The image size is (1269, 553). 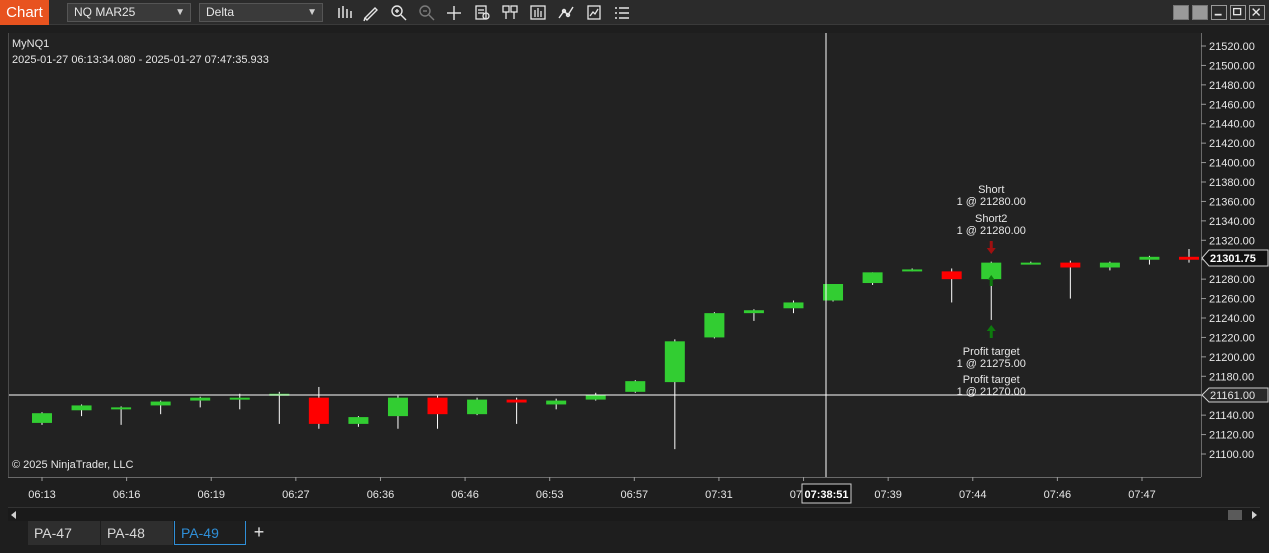 What do you see at coordinates (634, 514) in the screenshot?
I see `horizontal-scrollbar` at bounding box center [634, 514].